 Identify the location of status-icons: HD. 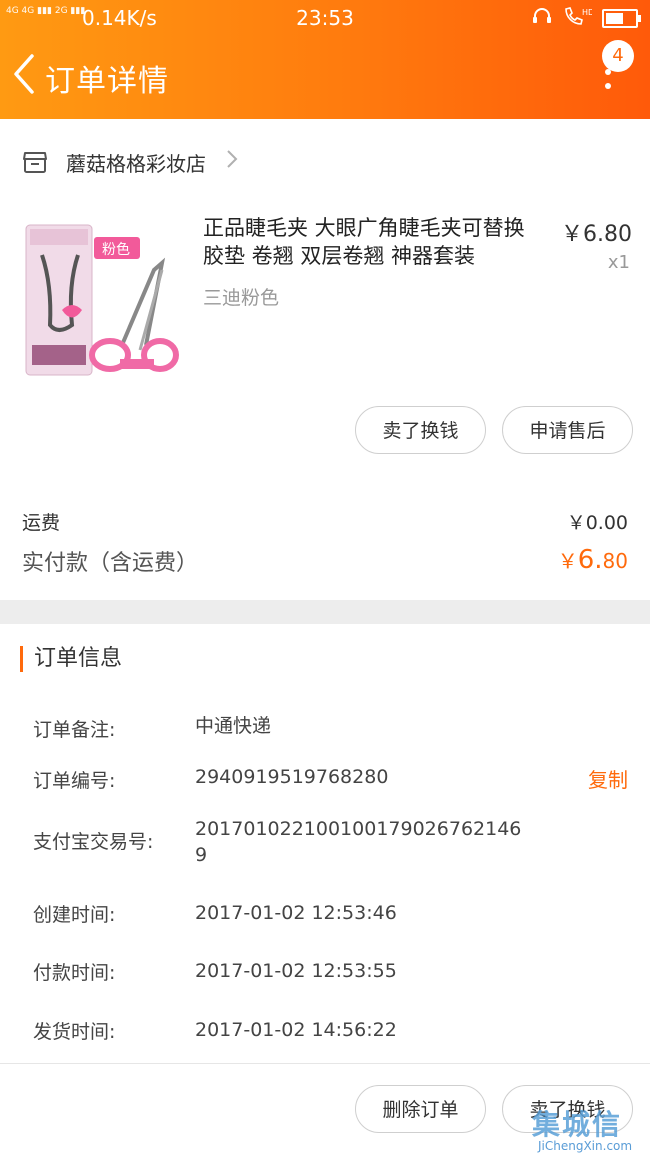
(586, 18).